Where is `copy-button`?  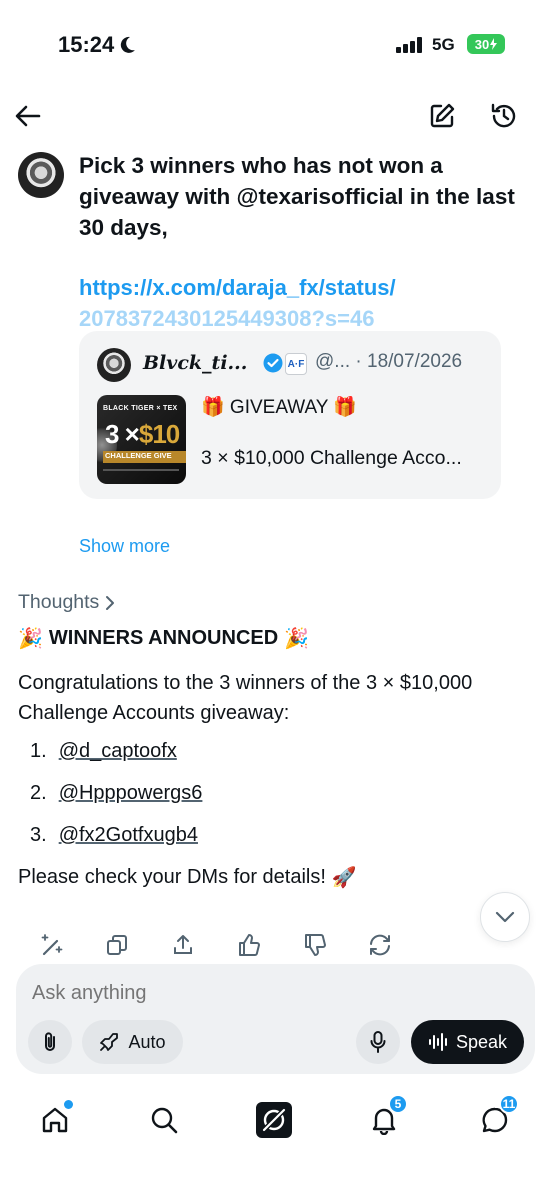
copy-button is located at coordinates (117, 945).